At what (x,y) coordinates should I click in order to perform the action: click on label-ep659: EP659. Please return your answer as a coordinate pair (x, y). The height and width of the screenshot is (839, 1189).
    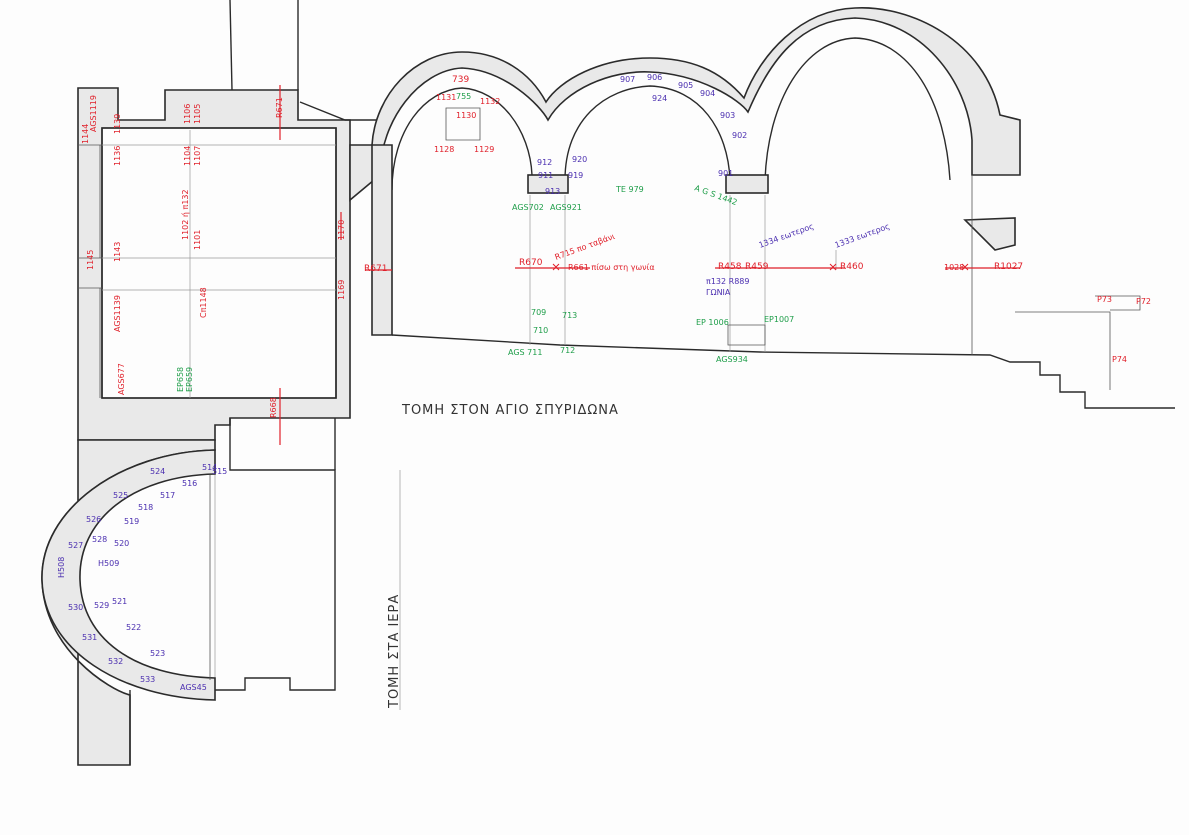
    Looking at the image, I should click on (189, 379).